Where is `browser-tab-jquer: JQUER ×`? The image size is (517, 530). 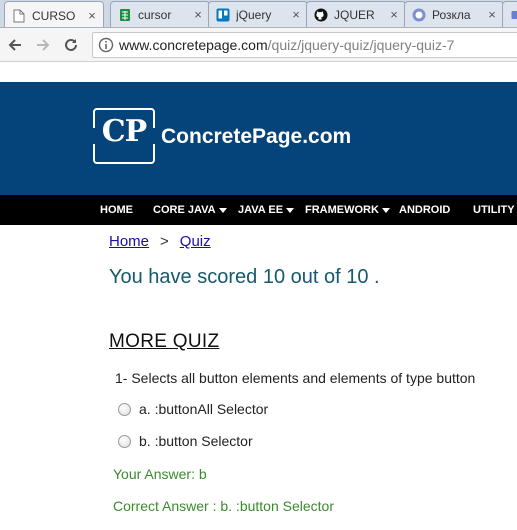 browser-tab-jquer: JQUER × is located at coordinates (356, 14).